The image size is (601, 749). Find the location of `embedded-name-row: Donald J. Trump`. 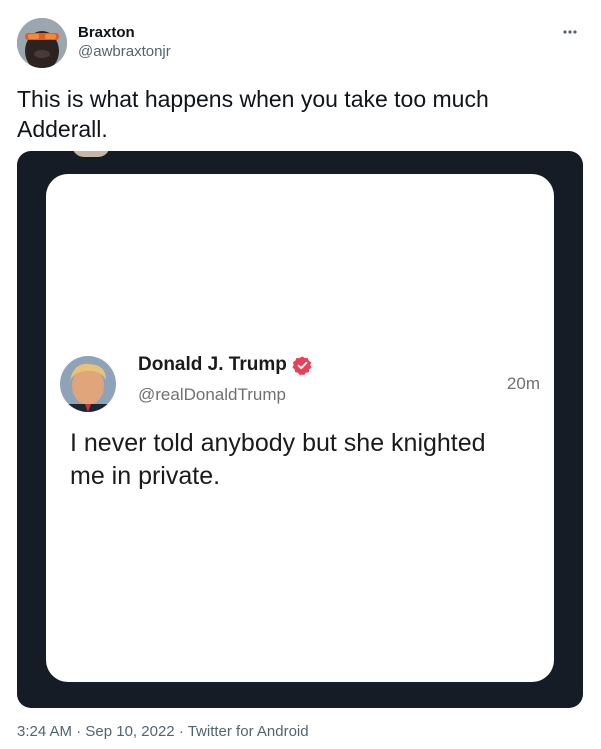

embedded-name-row: Donald J. Trump is located at coordinates (225, 365).